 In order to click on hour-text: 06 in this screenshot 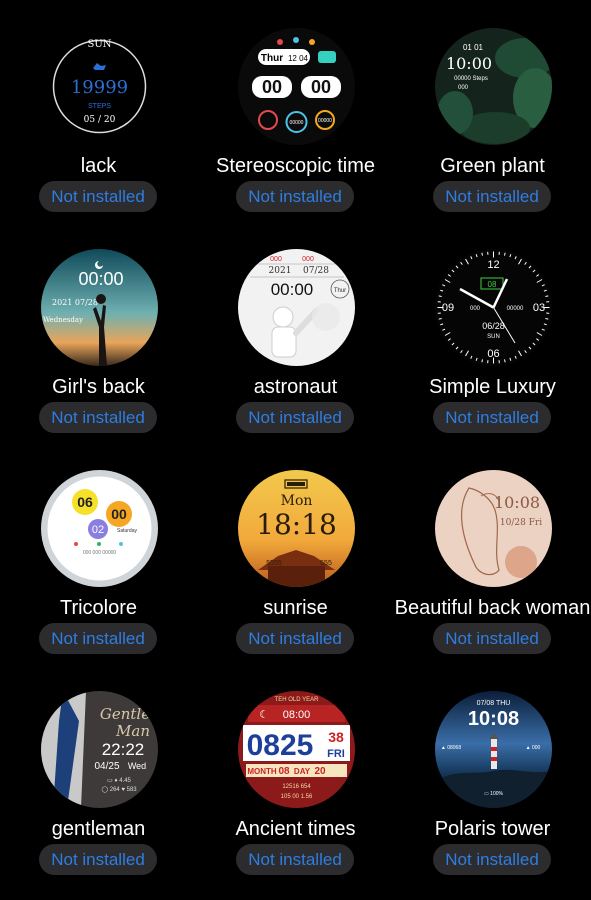, I will do `click(85, 502)`.